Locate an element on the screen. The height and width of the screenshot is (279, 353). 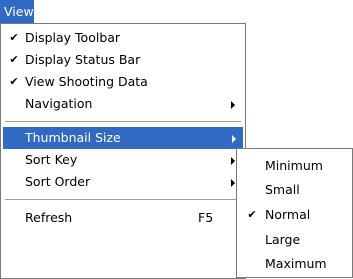
submenu-item-normal: ✔ Normal is located at coordinates (294, 215).